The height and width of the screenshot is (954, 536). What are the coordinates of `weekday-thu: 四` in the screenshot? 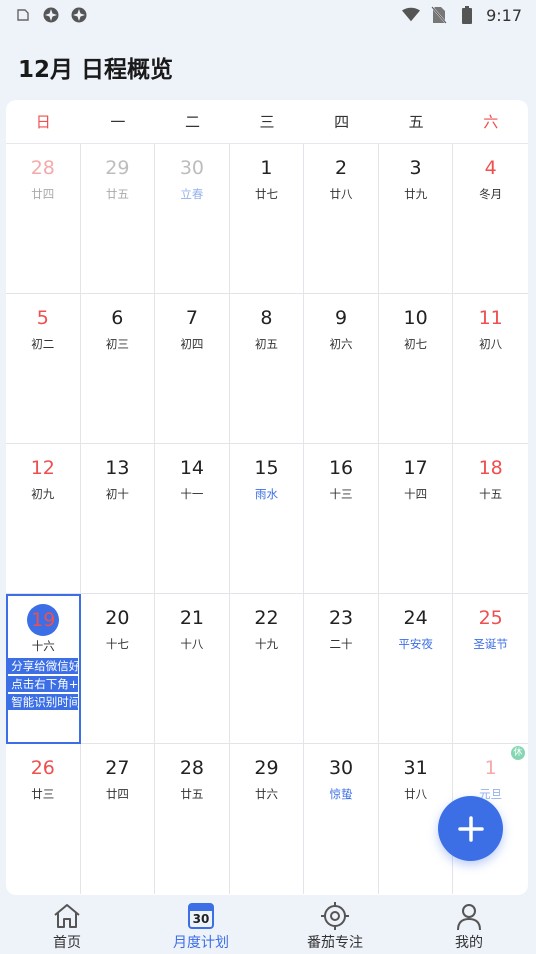 It's located at (342, 122).